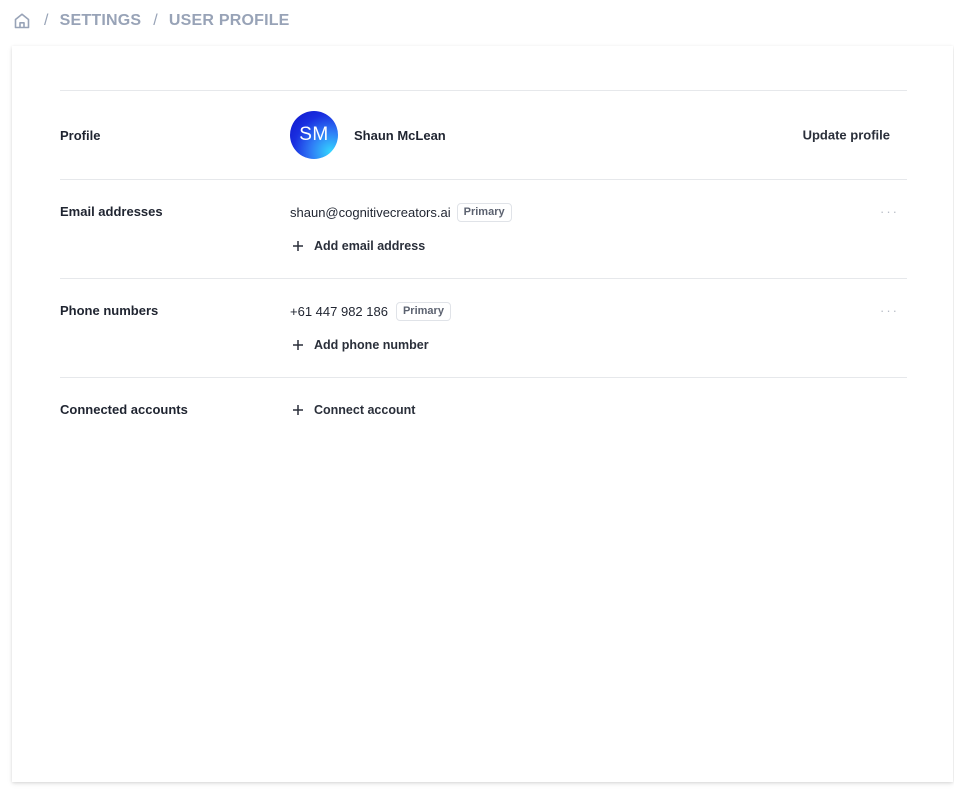 Image resolution: width=954 pixels, height=790 pixels. I want to click on home-icon, so click(22, 21).